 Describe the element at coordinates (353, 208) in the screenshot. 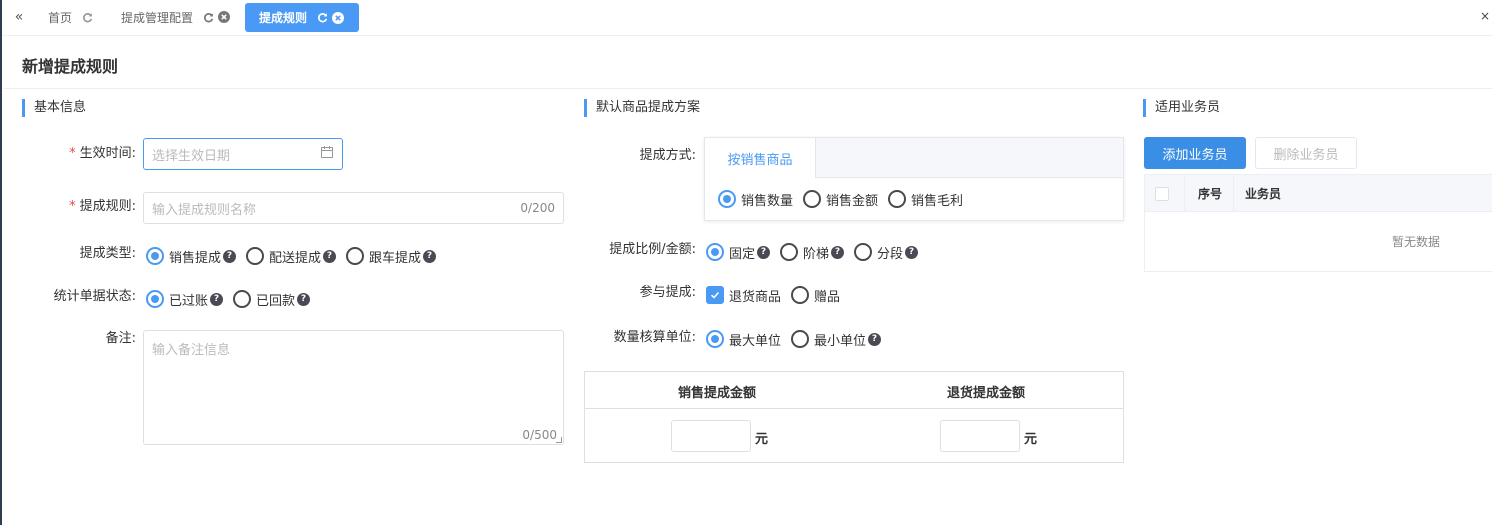

I see `rule-name-input: 输入提成规则名称 0/200` at that location.